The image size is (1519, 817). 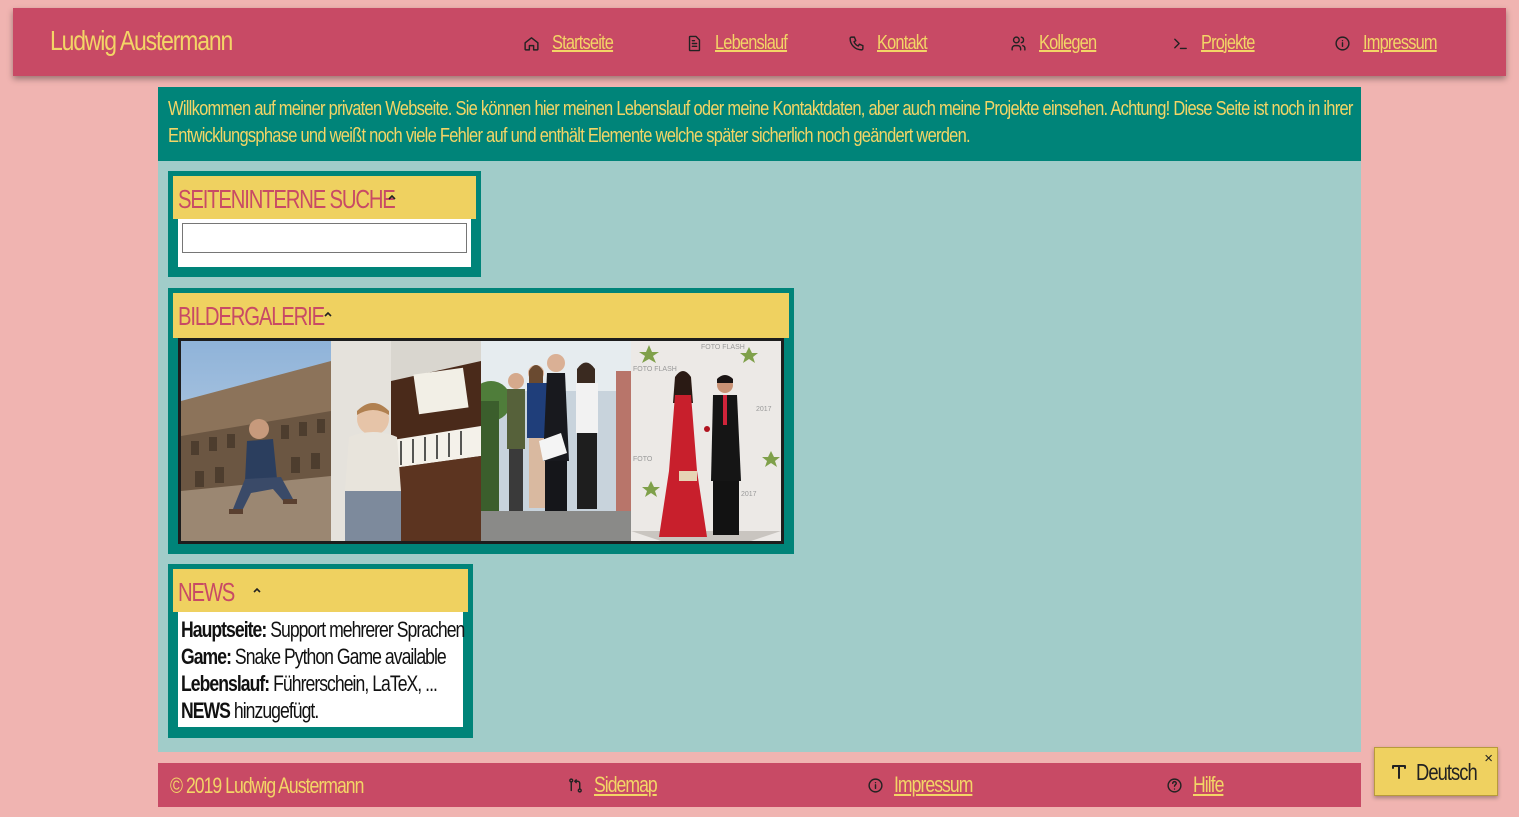 I want to click on news-item: Game: Snake Python Game available, so click(x=314, y=656).